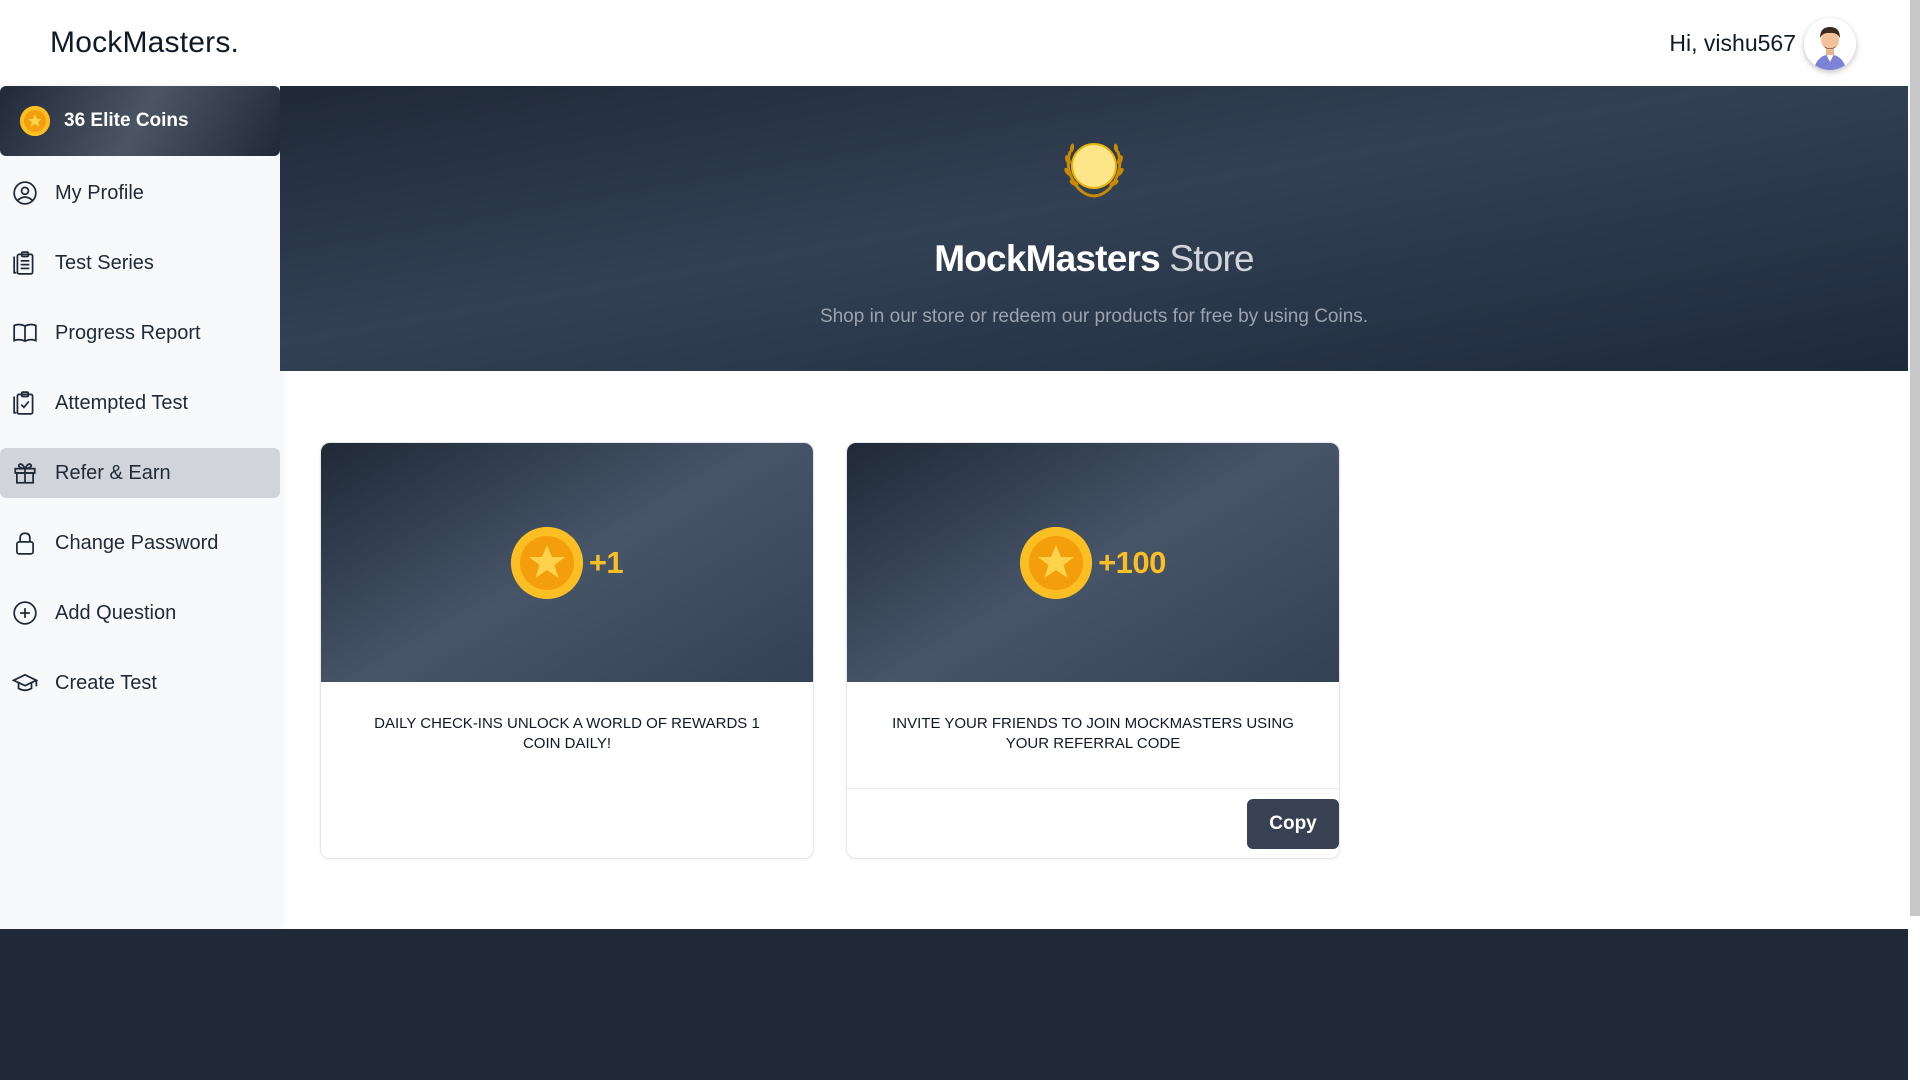 This screenshot has height=1080, width=1920. Describe the element at coordinates (106, 682) in the screenshot. I see `sidebar-item-label: Create Test` at that location.